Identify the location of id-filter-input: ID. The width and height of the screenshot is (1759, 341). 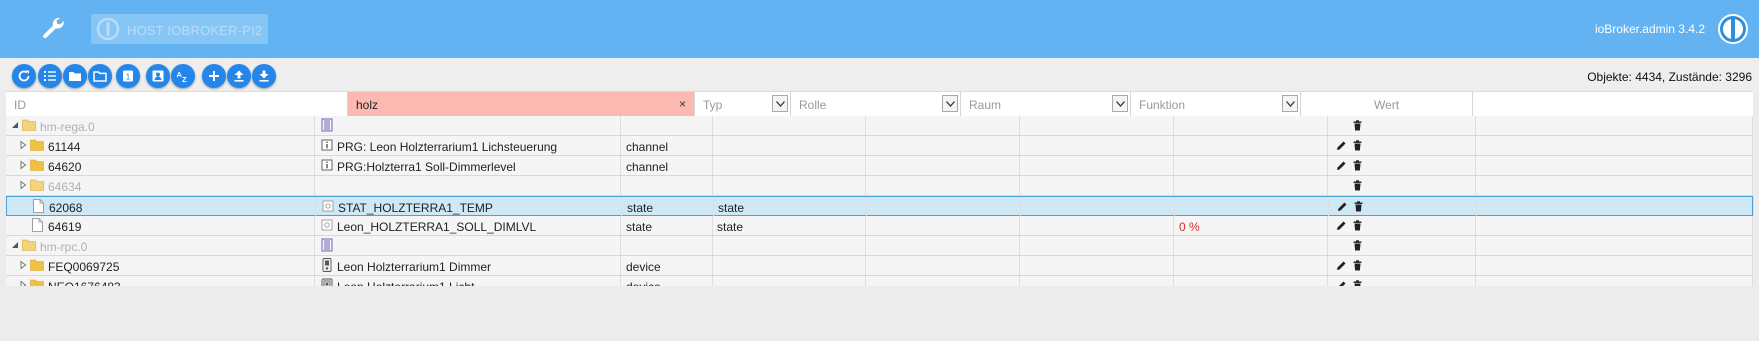
(177, 104).